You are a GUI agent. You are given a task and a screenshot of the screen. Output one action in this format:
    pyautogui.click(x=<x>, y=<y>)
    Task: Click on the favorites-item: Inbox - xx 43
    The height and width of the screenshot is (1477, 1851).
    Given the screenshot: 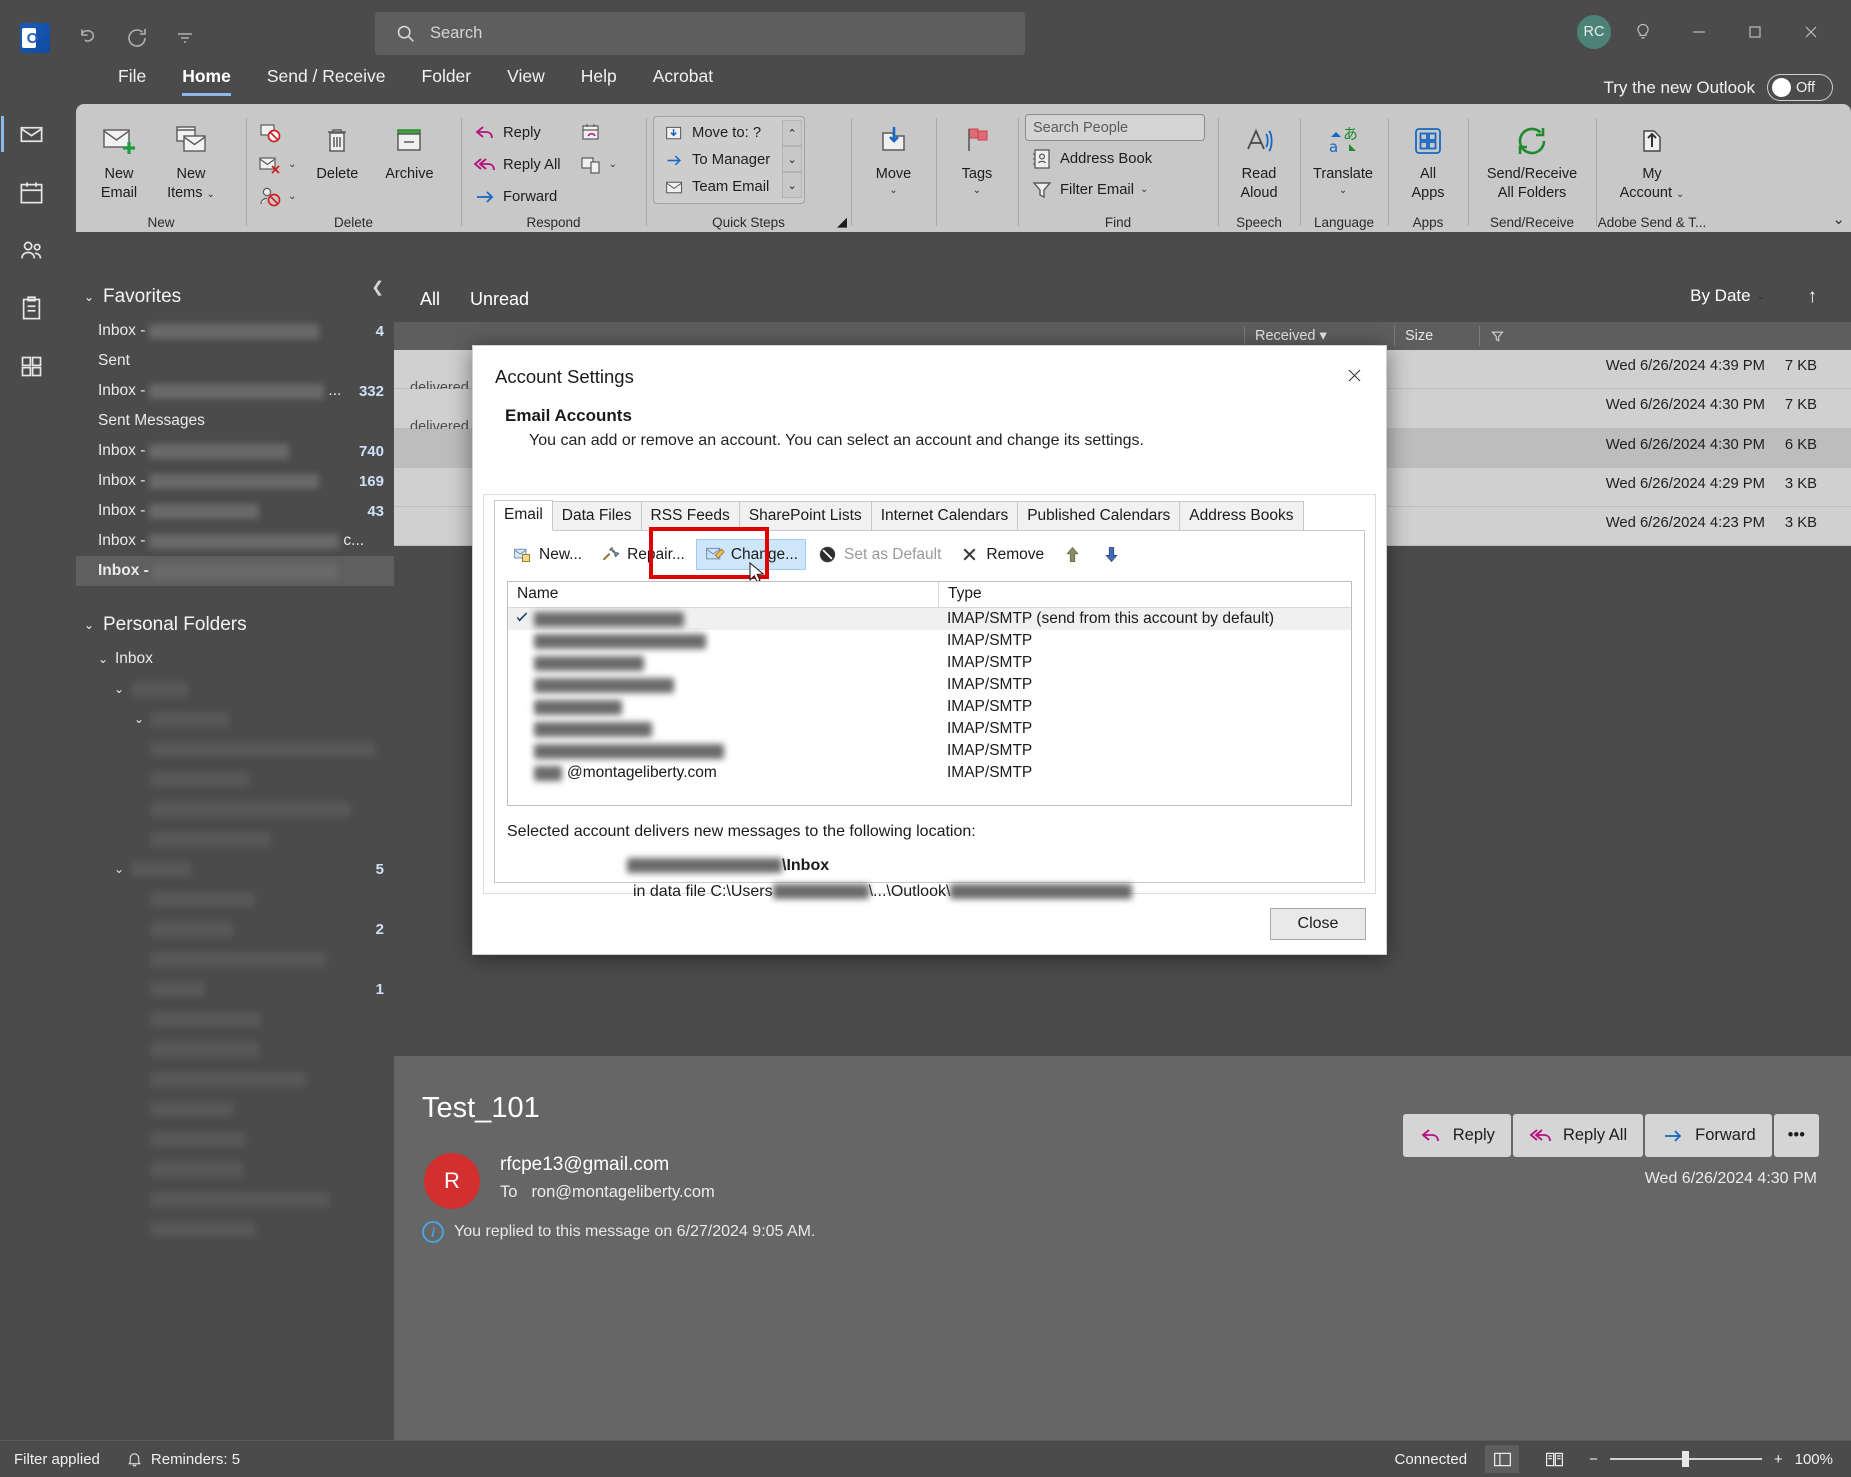 What is the action you would take?
    pyautogui.click(x=235, y=511)
    